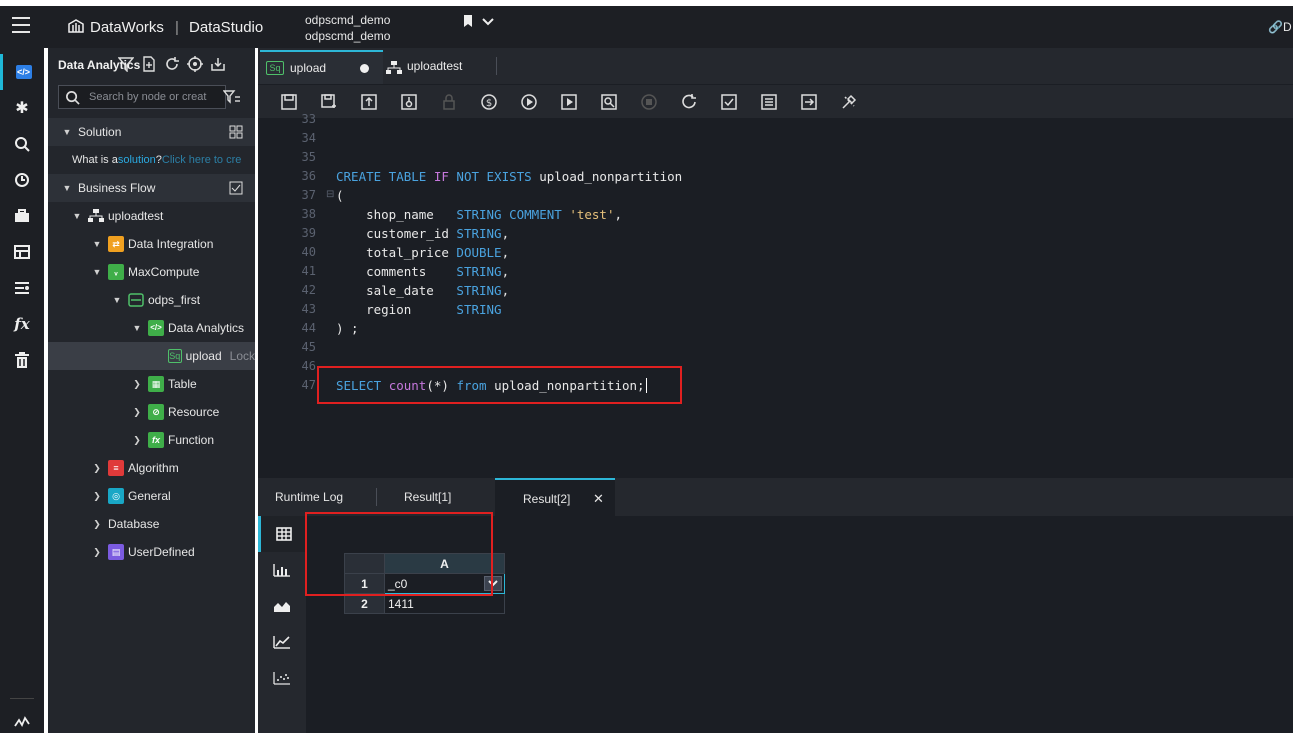  What do you see at coordinates (149, 64) in the screenshot?
I see `new-file-icon` at bounding box center [149, 64].